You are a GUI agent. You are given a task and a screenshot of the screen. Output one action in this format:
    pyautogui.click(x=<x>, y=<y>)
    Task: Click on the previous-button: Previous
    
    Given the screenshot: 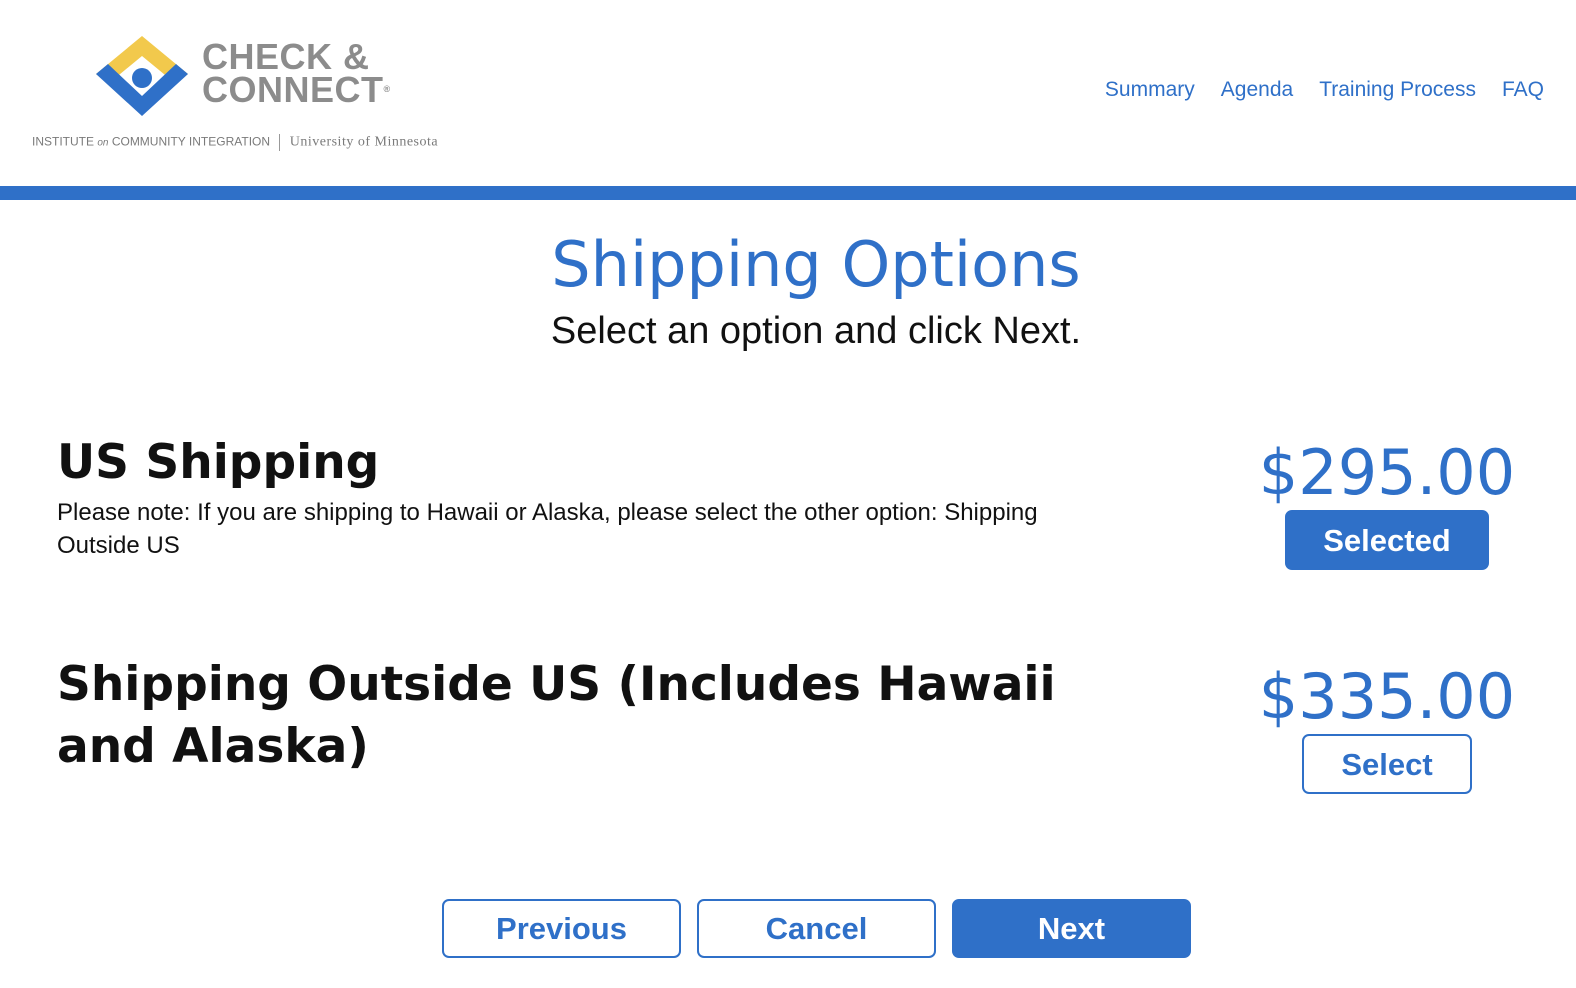 What is the action you would take?
    pyautogui.click(x=561, y=928)
    